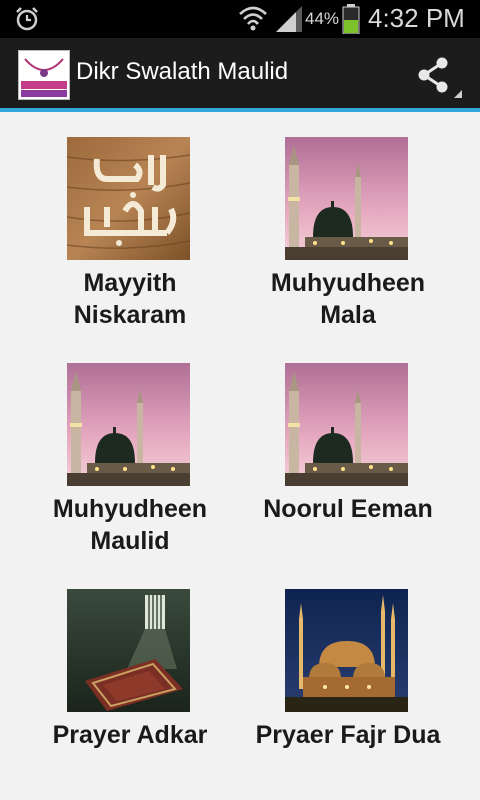 This screenshot has height=800, width=480. Describe the element at coordinates (27, 19) in the screenshot. I see `alarm-icon` at that location.